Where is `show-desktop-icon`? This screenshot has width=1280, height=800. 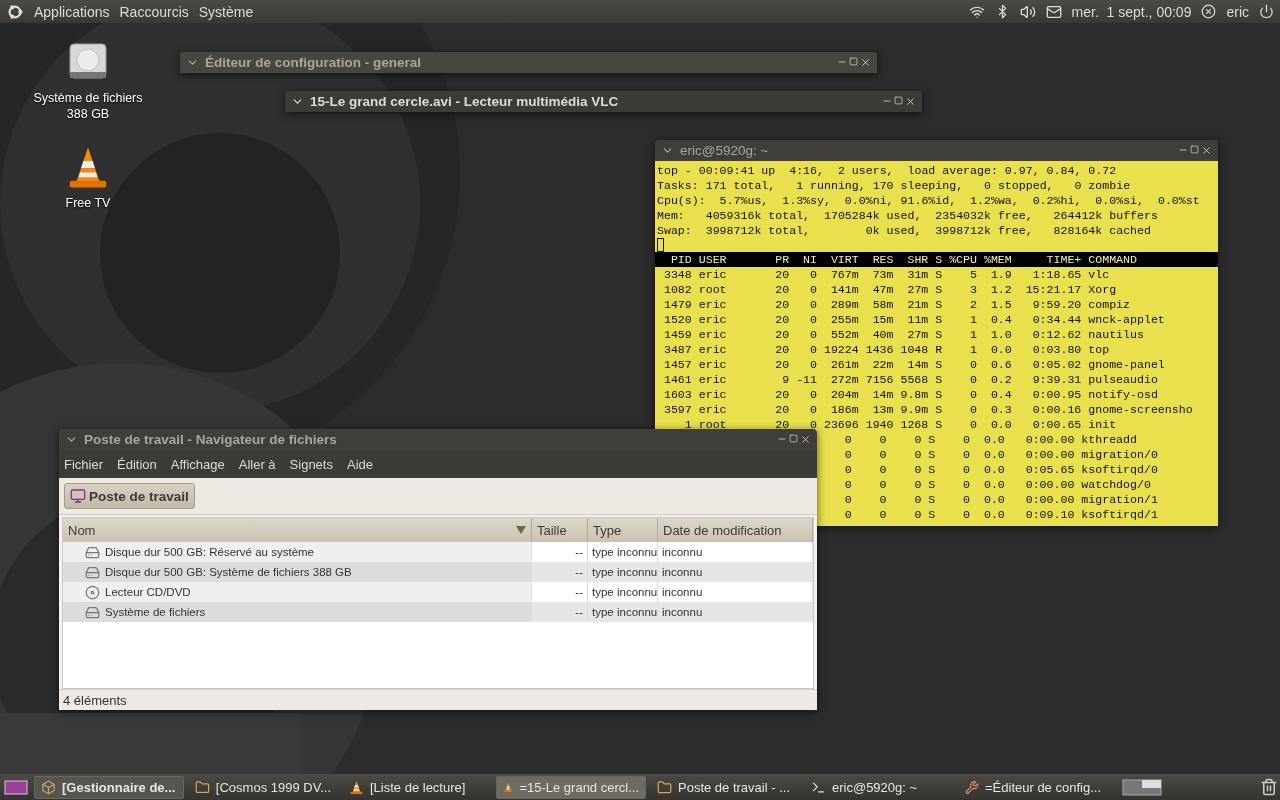 show-desktop-icon is located at coordinates (16, 787).